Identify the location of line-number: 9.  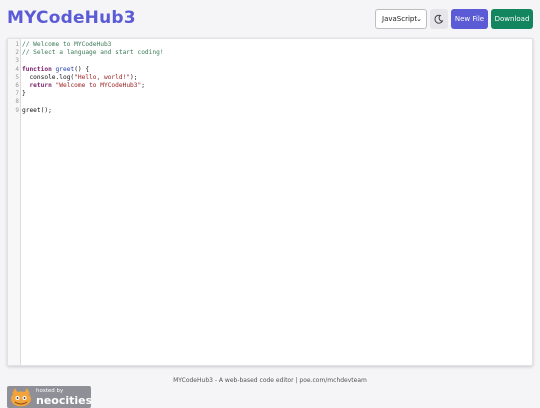
(17, 110).